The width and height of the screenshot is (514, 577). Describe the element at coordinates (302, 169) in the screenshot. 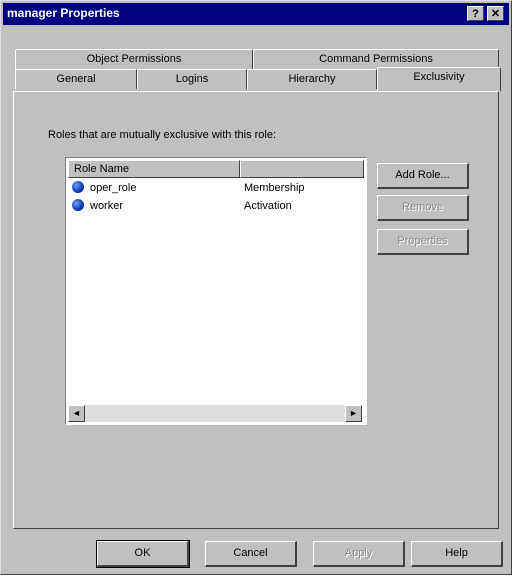

I see `column-header-type` at that location.